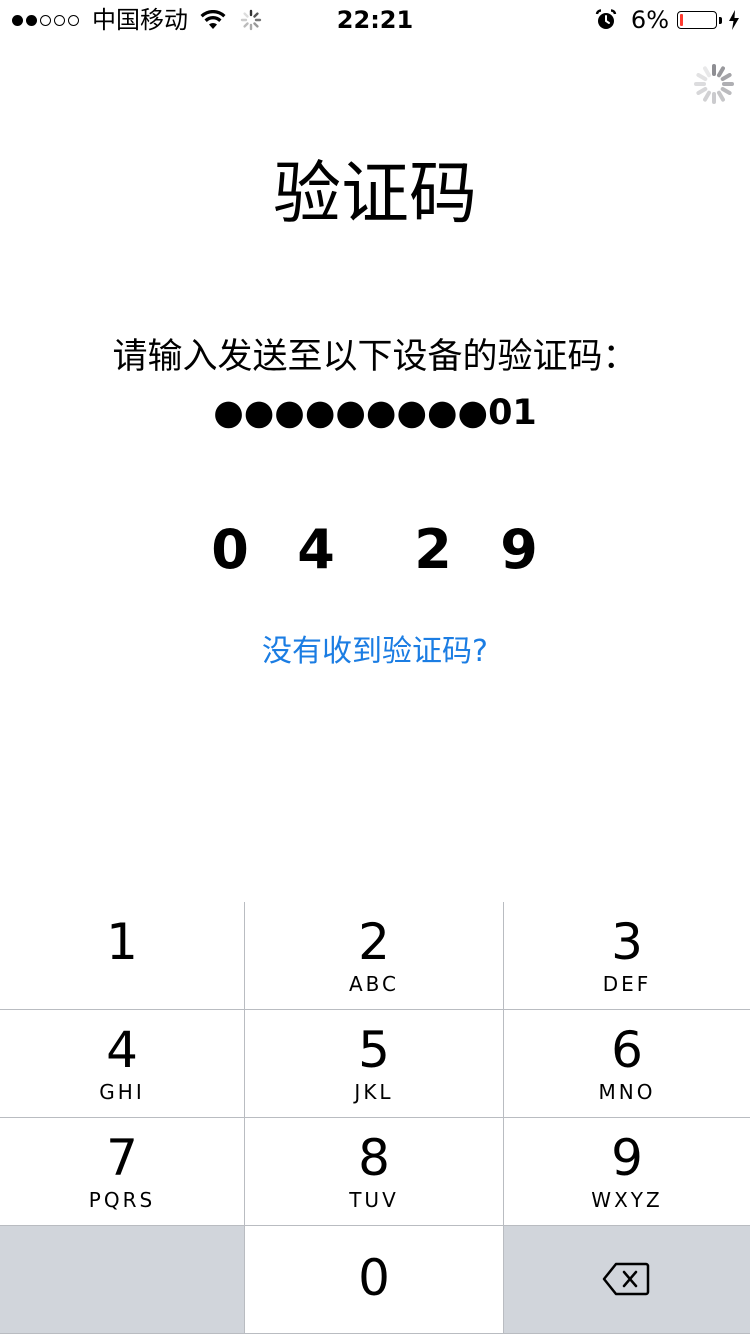  What do you see at coordinates (720, 20) in the screenshot?
I see `battery-cap` at bounding box center [720, 20].